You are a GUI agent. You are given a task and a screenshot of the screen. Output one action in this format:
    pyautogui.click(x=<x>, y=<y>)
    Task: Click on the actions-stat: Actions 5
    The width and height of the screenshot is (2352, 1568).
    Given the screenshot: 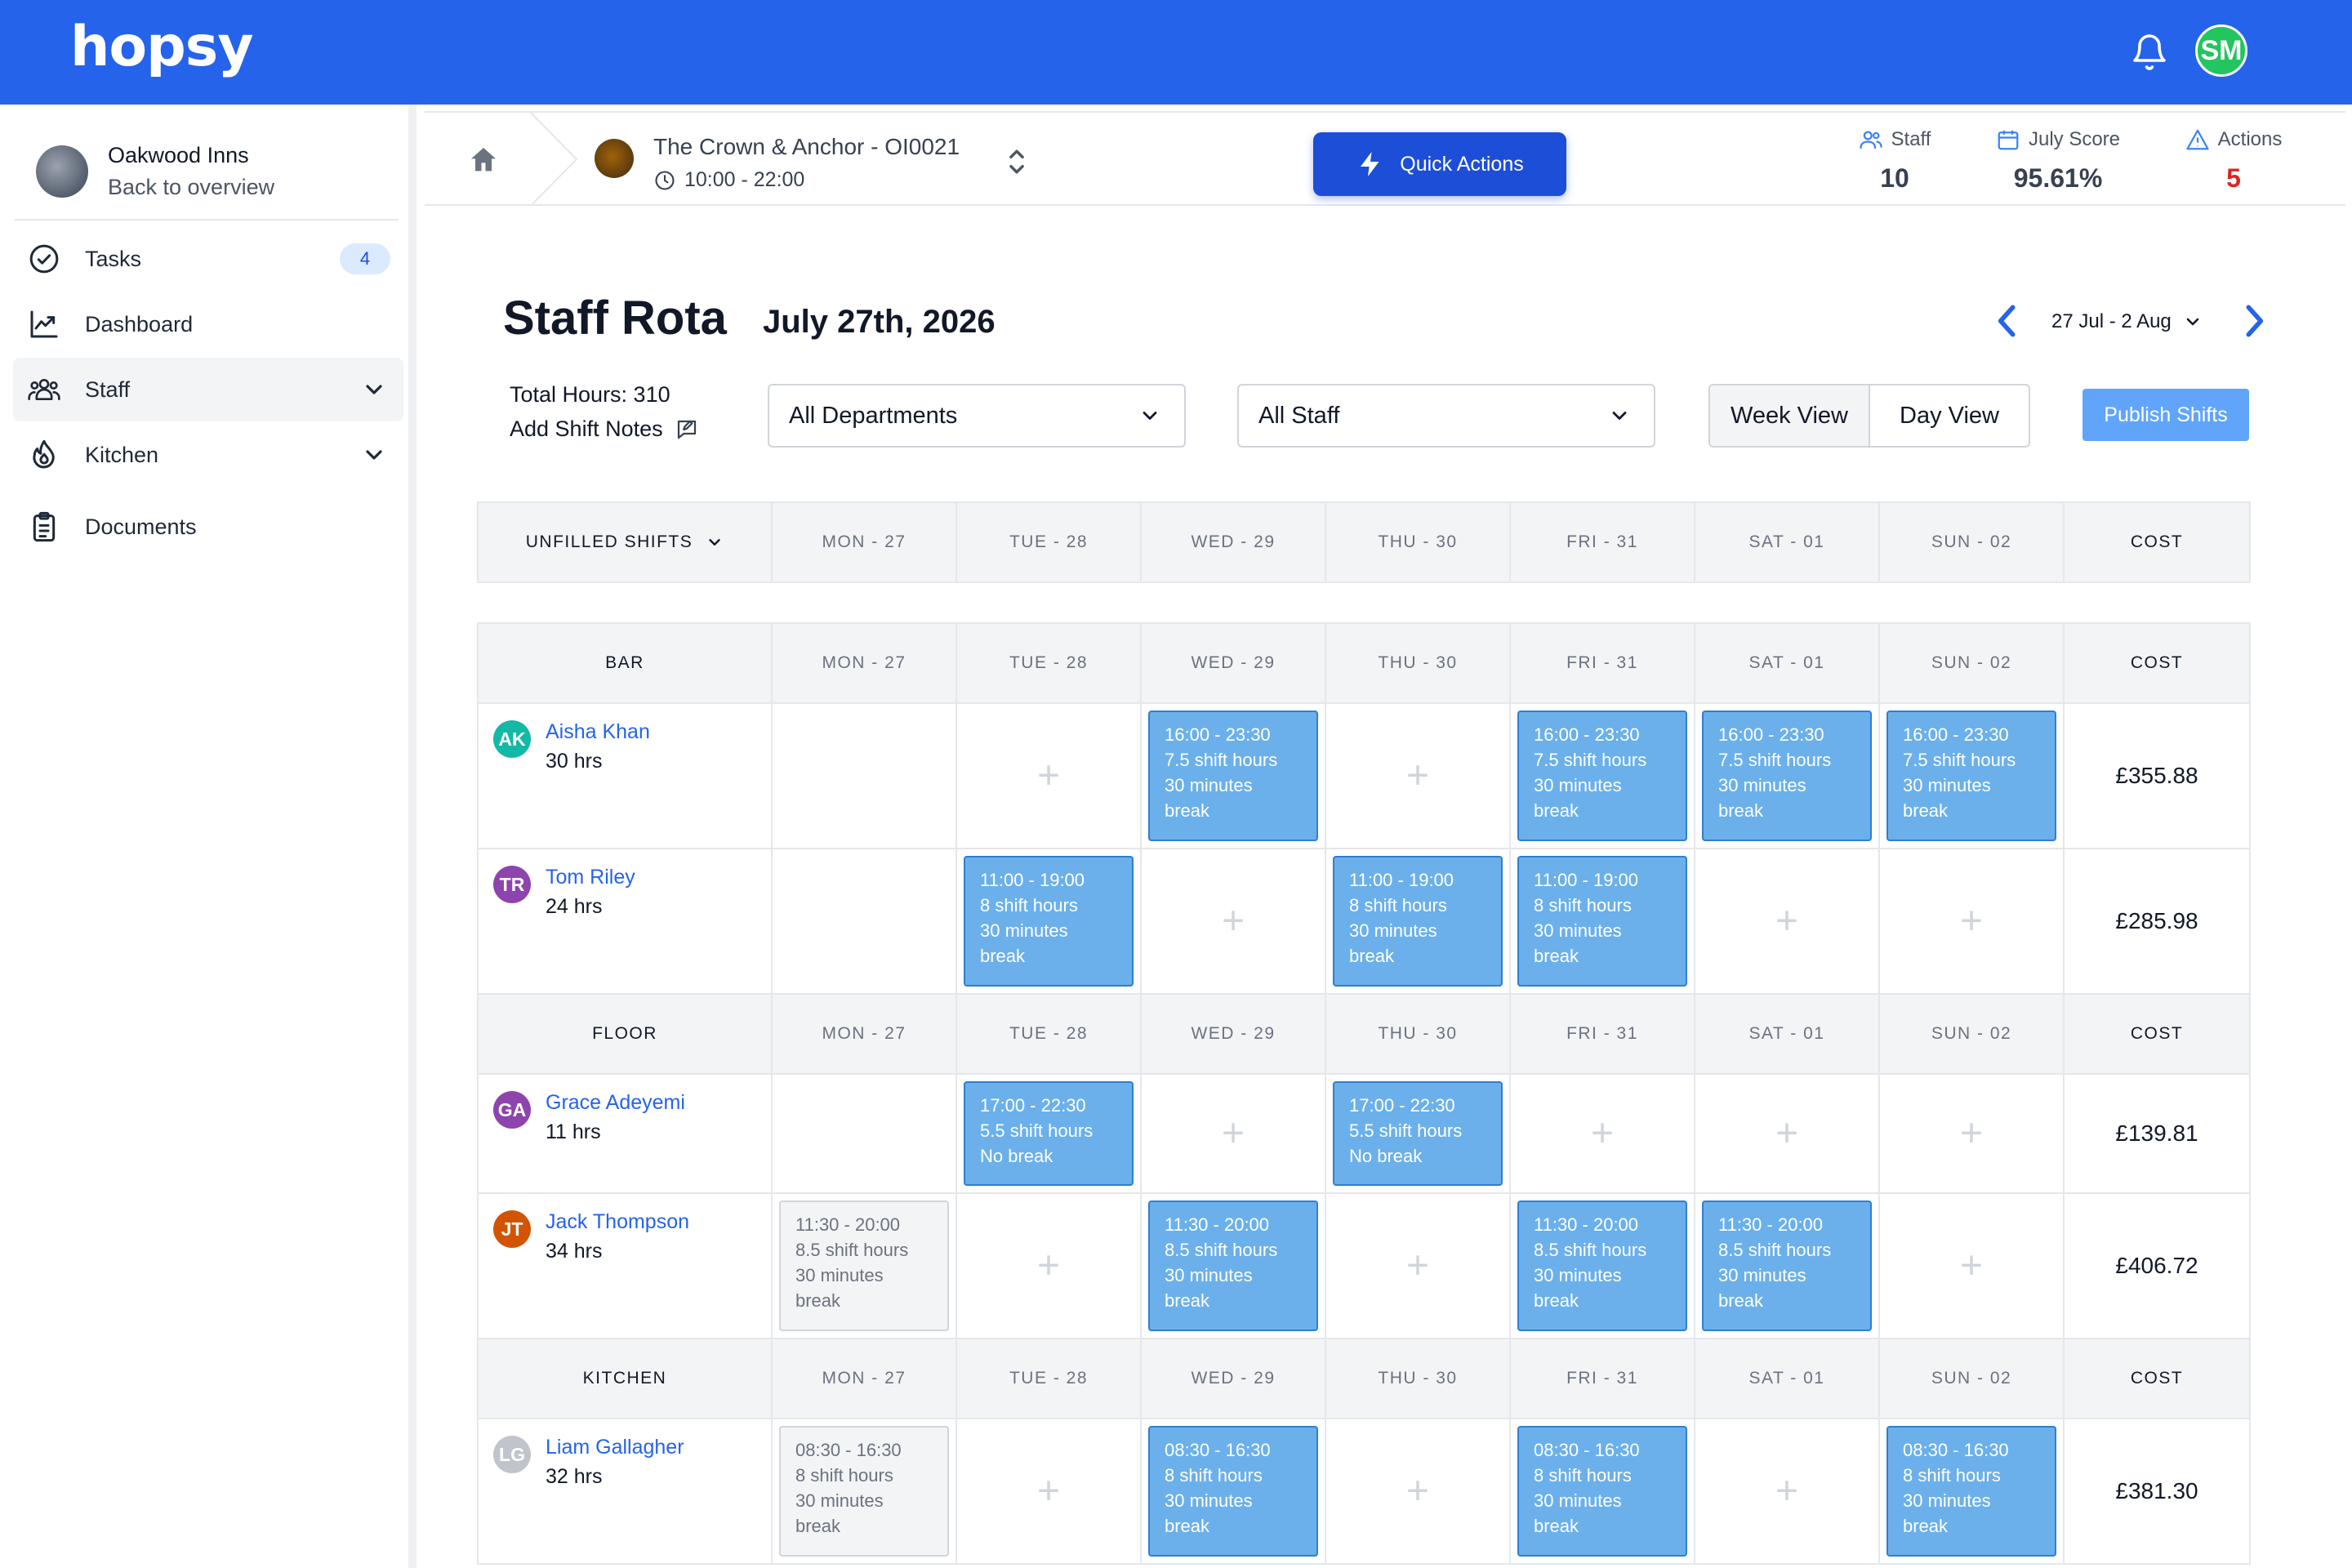 What is the action you would take?
    pyautogui.click(x=2233, y=160)
    